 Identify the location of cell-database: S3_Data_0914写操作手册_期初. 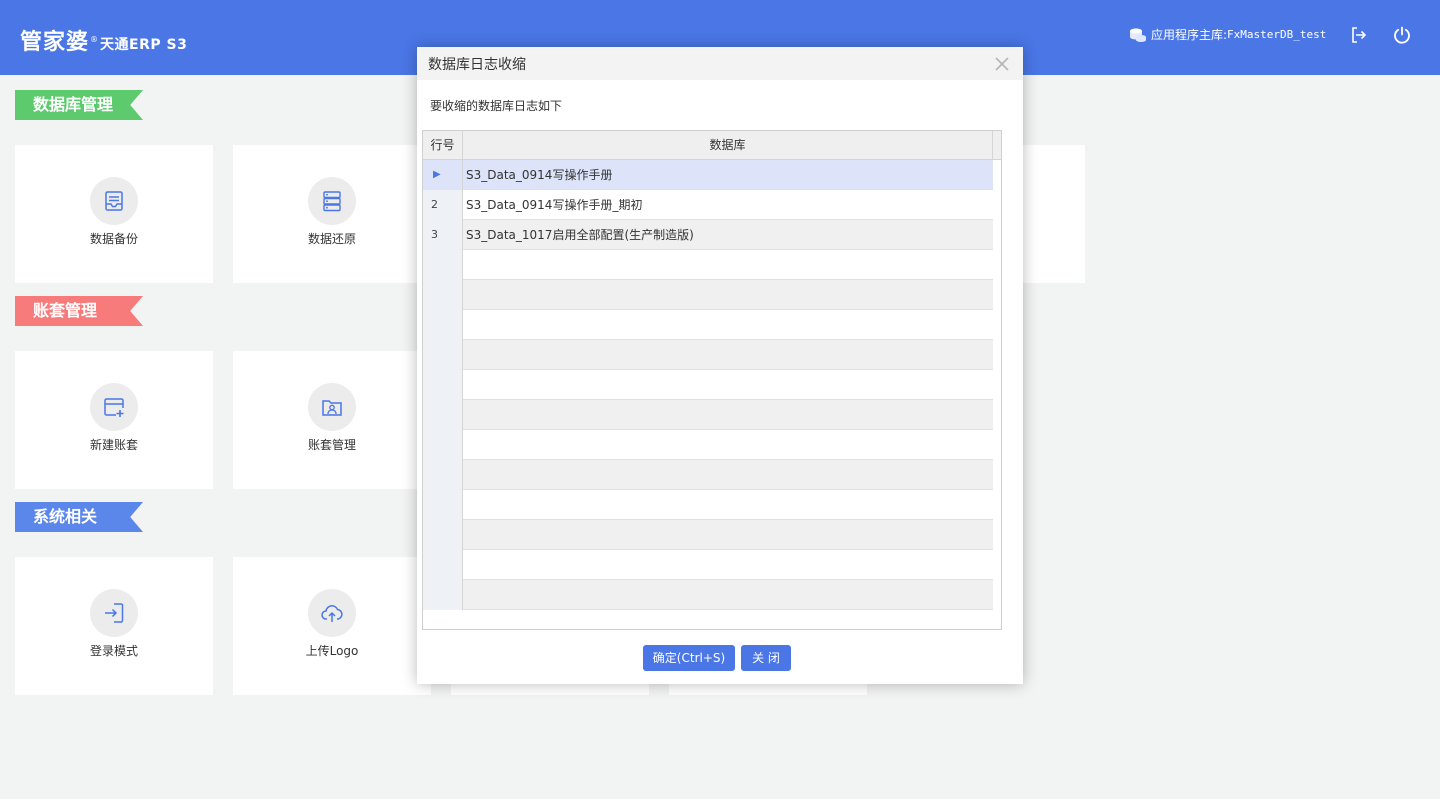
(728, 205).